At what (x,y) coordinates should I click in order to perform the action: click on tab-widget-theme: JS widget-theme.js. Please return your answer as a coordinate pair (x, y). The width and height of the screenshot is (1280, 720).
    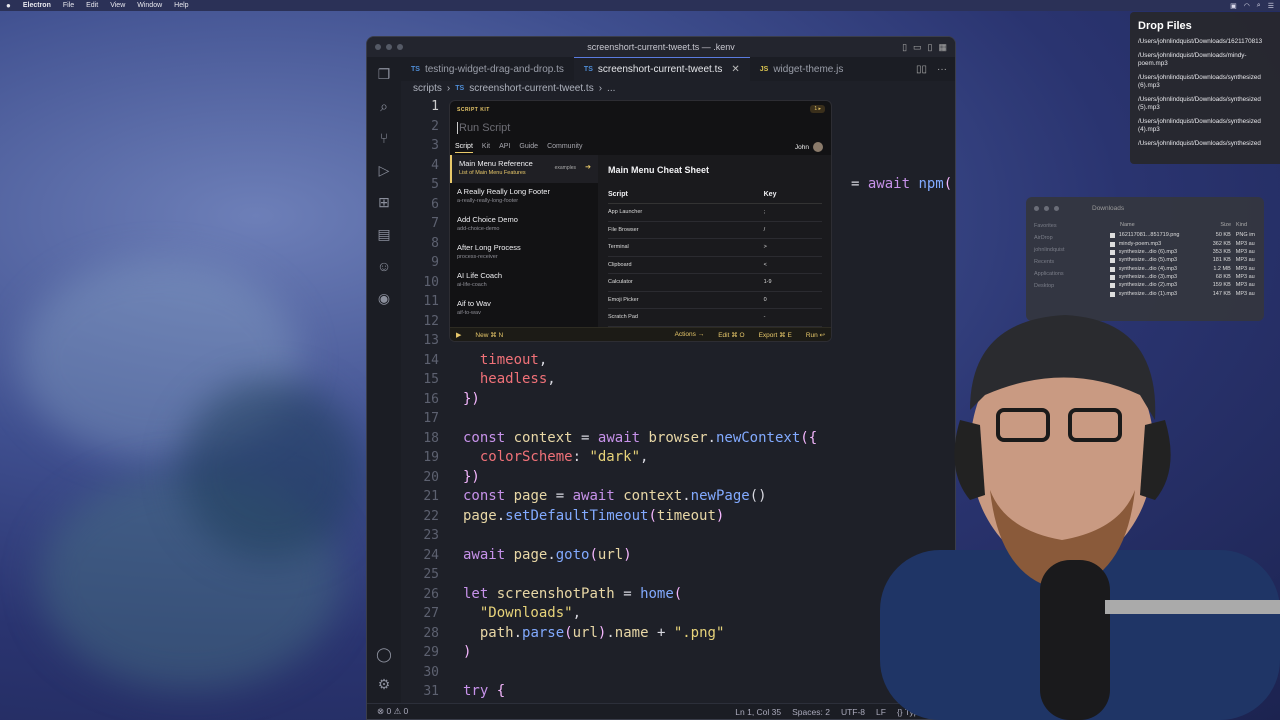
    Looking at the image, I should click on (802, 69).